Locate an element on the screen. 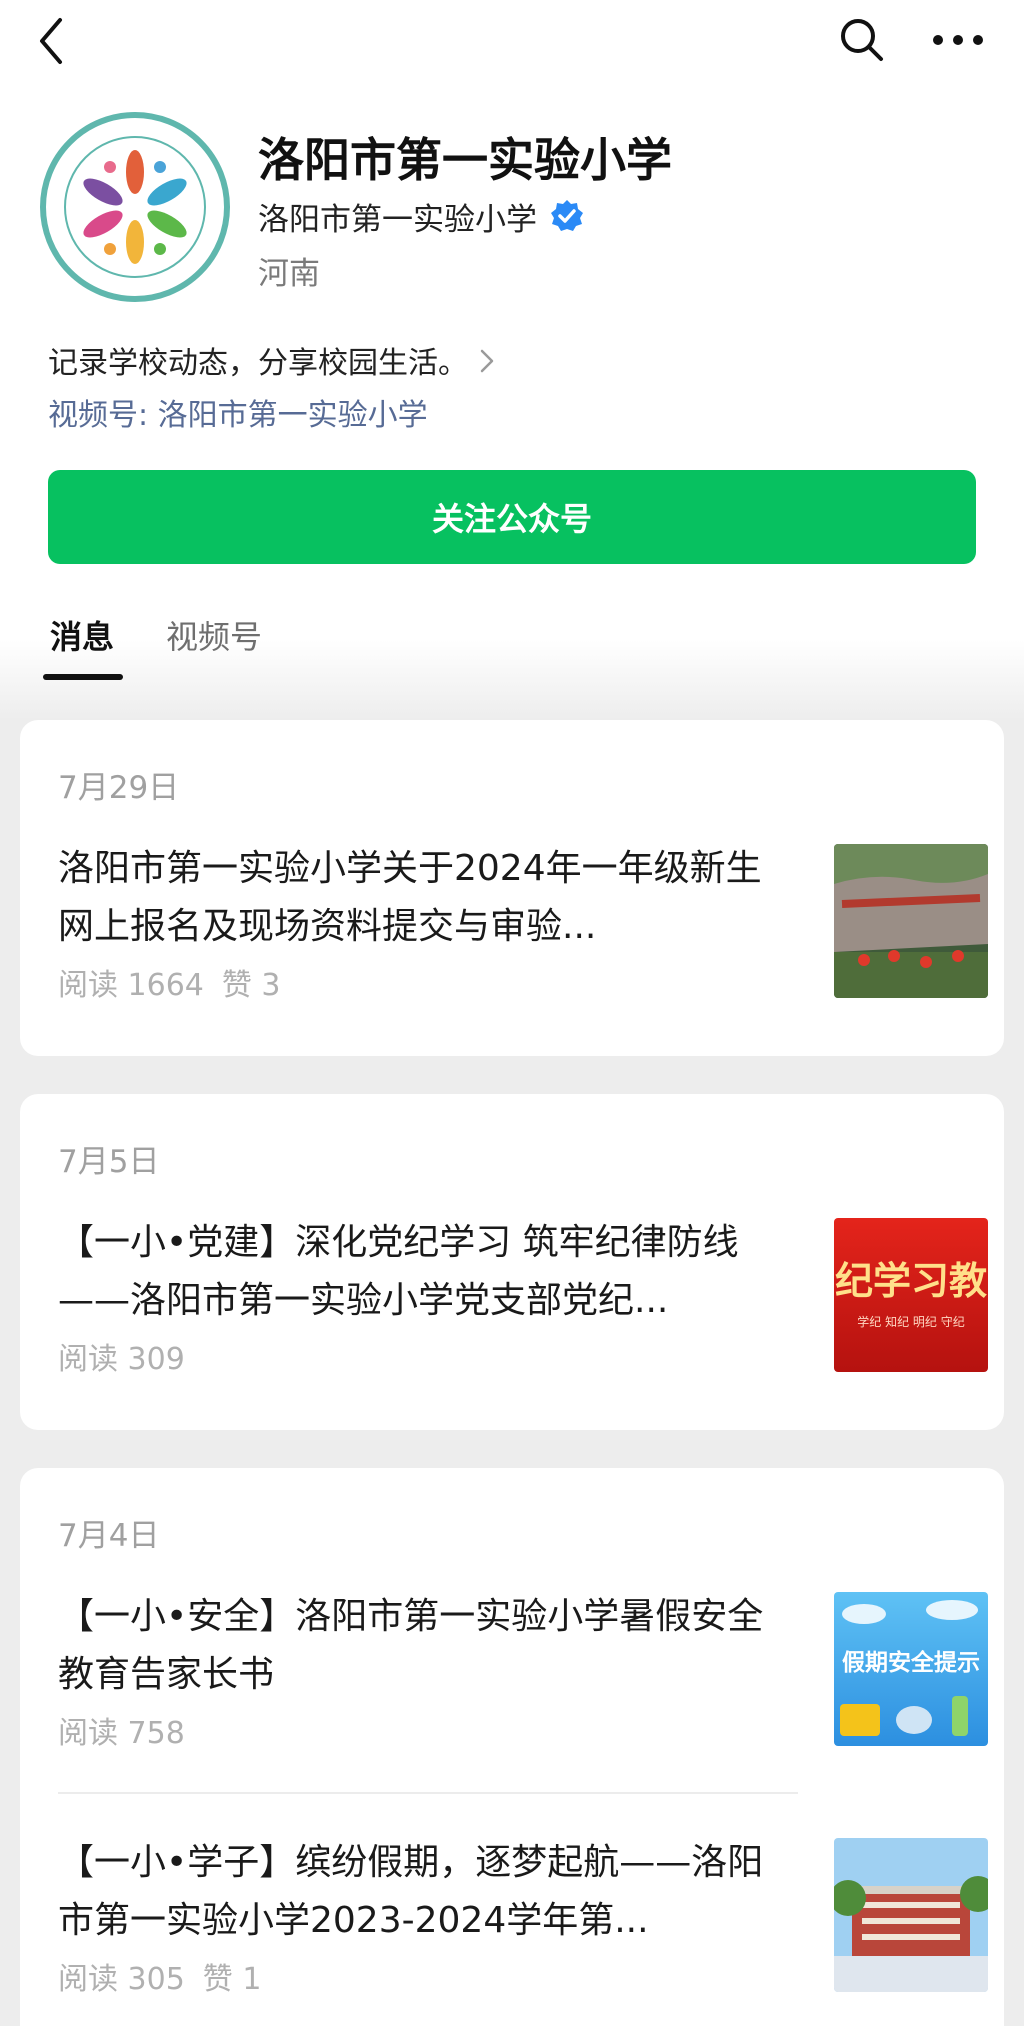 This screenshot has width=1024, height=2026. article-item: 【一小•安全】洛阳市第一实验小学暑假安全教育告家长书 阅读 758 假期安全提示 is located at coordinates (523, 1673).